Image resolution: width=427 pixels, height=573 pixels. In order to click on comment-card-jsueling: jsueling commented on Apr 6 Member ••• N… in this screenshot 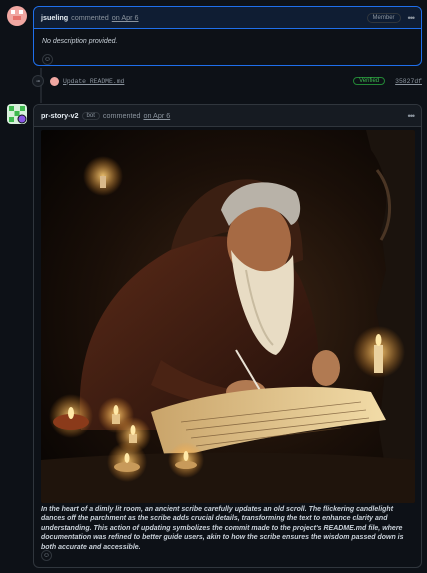, I will do `click(227, 36)`.